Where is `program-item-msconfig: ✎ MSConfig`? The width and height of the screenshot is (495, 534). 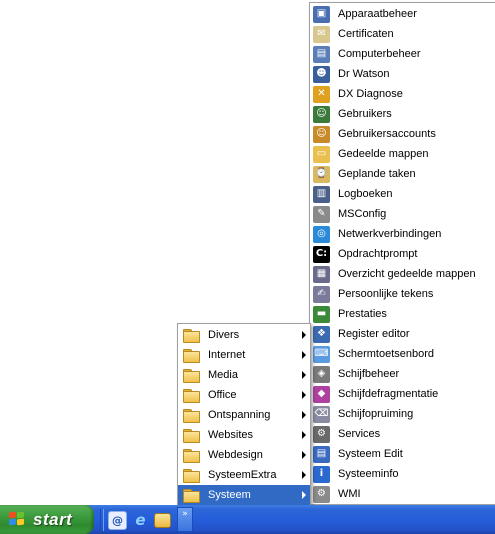
program-item-msconfig: ✎ MSConfig is located at coordinates (402, 214).